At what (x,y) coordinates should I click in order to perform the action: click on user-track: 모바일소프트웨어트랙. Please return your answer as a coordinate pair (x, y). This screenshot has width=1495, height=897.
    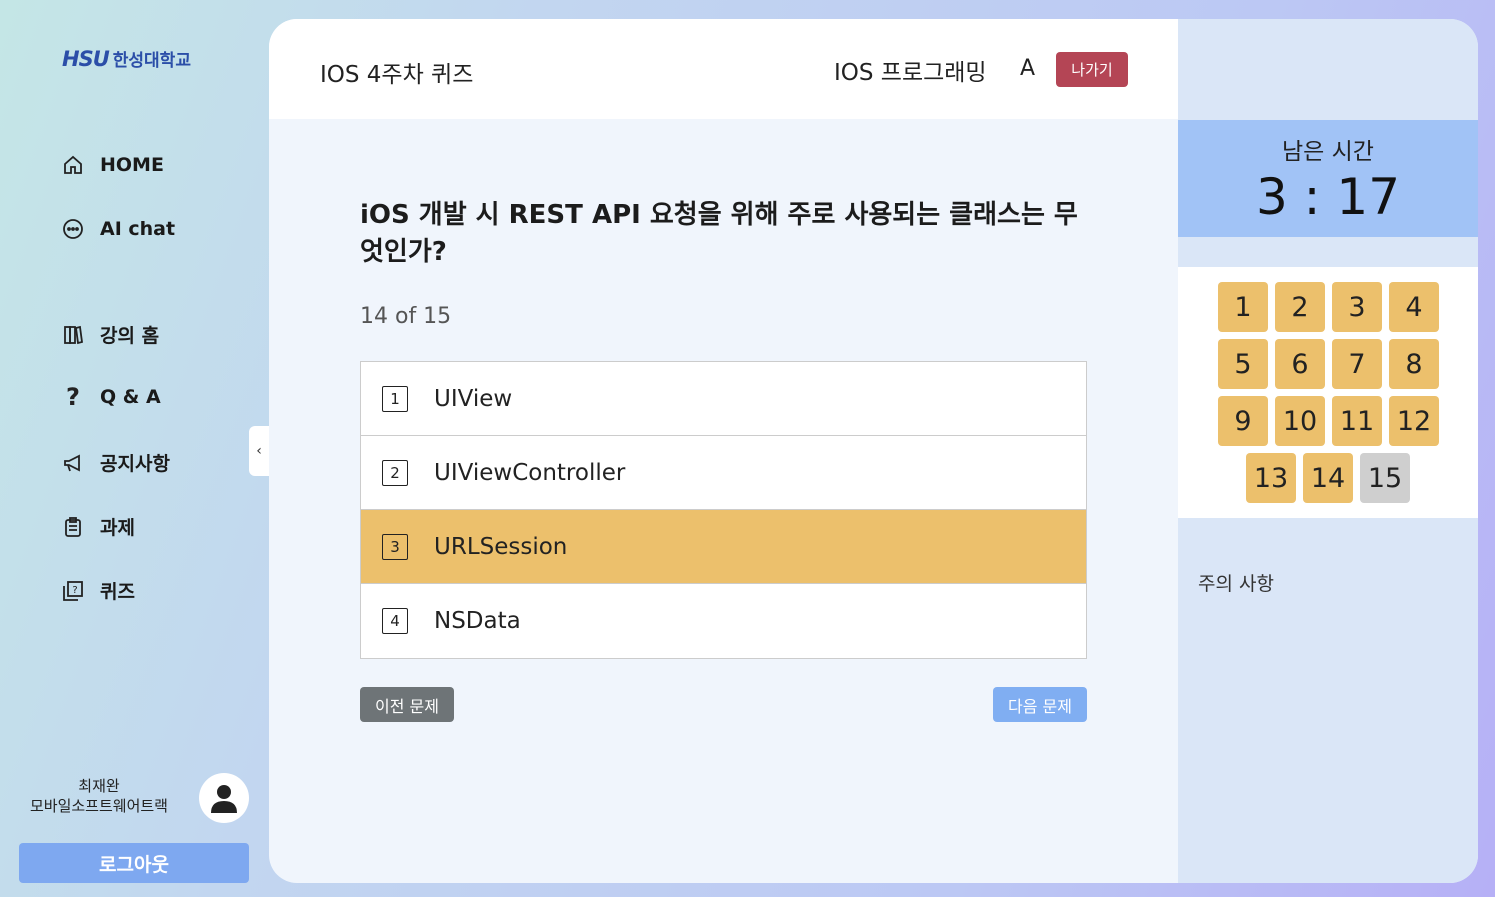
    Looking at the image, I should click on (98, 806).